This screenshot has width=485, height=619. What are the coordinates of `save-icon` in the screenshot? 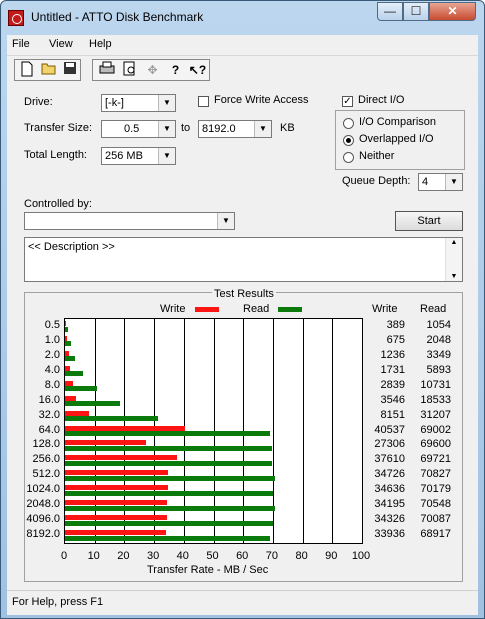 It's located at (69, 70).